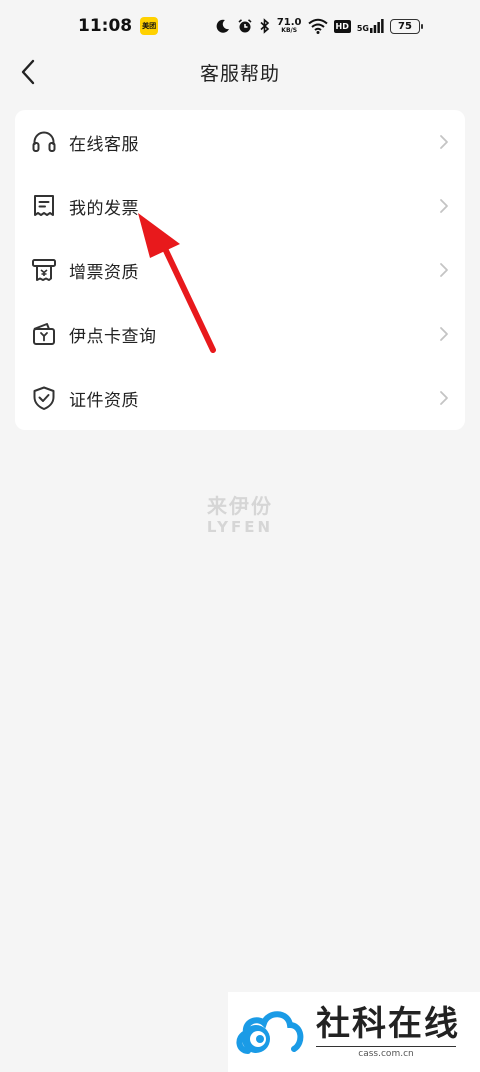 The height and width of the screenshot is (1072, 480). I want to click on site-watermark: 社科在线 cass.com.cn, so click(354, 1032).